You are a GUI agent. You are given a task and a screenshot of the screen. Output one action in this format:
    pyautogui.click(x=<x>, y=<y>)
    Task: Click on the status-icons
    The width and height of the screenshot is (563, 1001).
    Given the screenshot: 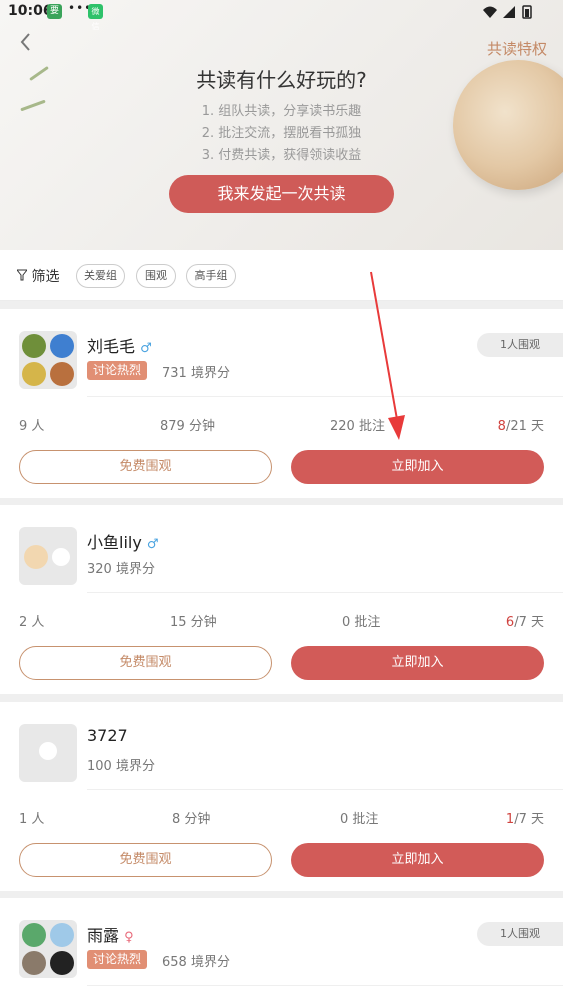 What is the action you would take?
    pyautogui.click(x=511, y=14)
    